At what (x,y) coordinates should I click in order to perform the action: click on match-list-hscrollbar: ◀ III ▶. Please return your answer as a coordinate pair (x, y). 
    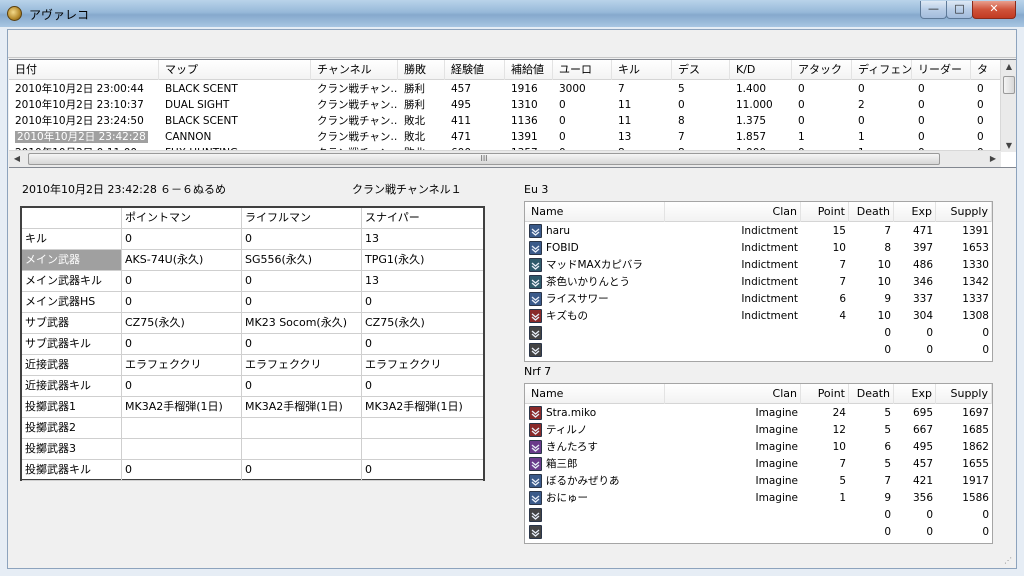
    Looking at the image, I should click on (505, 158).